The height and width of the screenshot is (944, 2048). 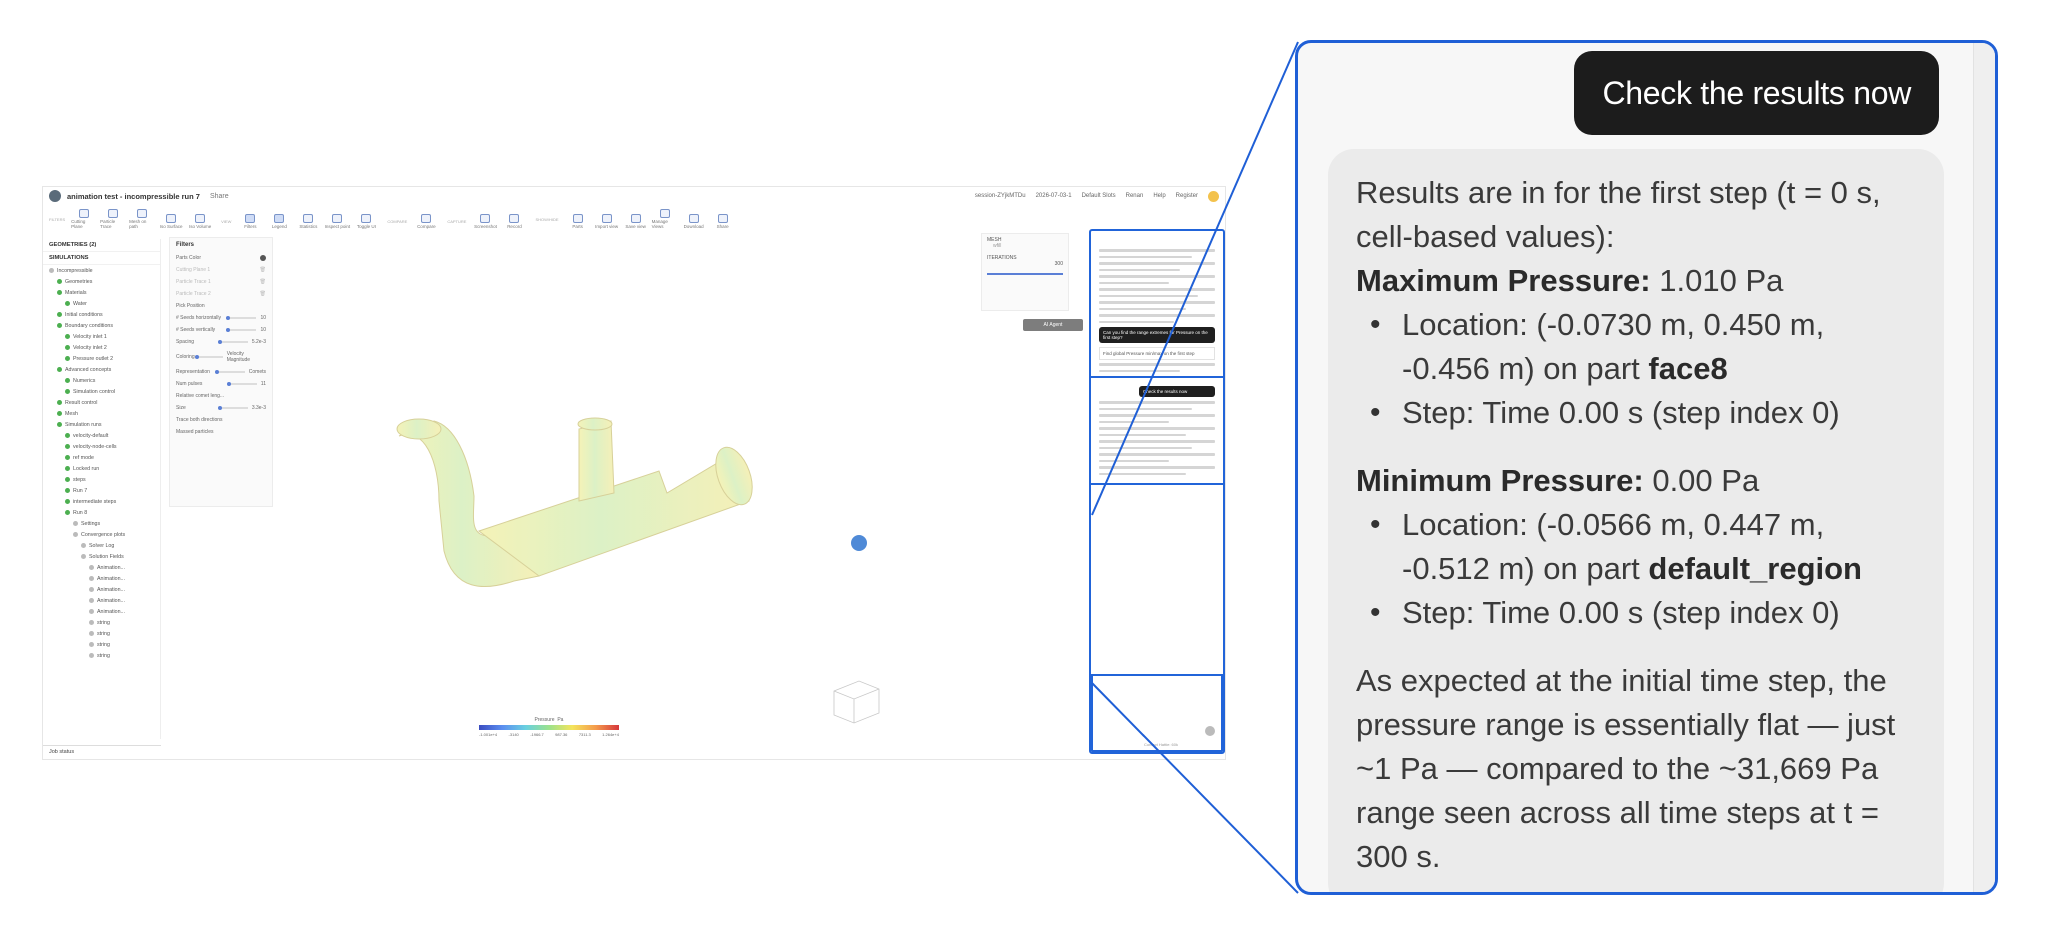 What do you see at coordinates (221, 384) in the screenshot?
I see `filter-row: Num pulses 11` at bounding box center [221, 384].